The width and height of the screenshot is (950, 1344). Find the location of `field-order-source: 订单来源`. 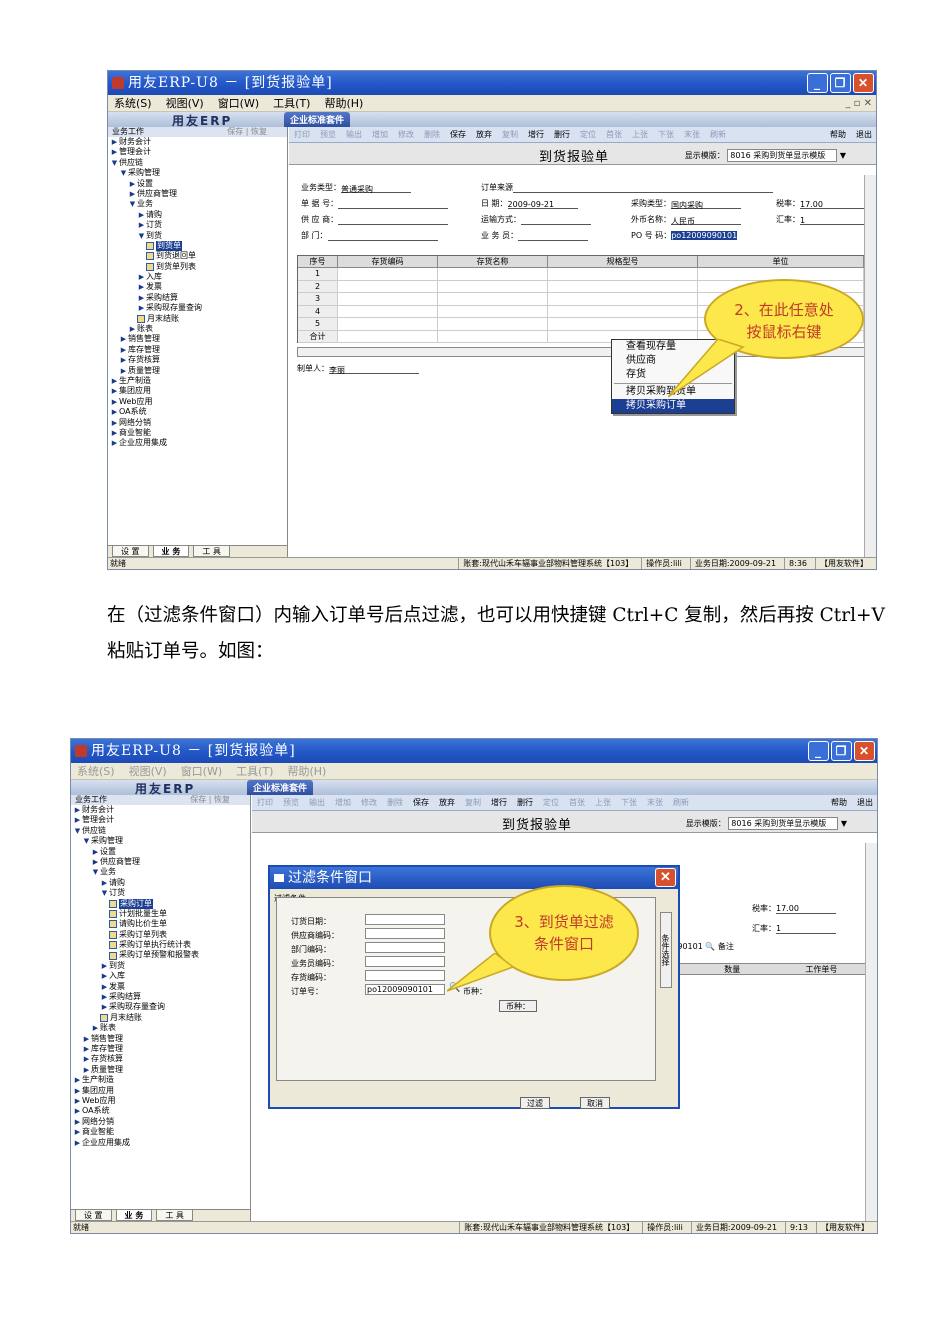

field-order-source: 订单来源 is located at coordinates (627, 187).